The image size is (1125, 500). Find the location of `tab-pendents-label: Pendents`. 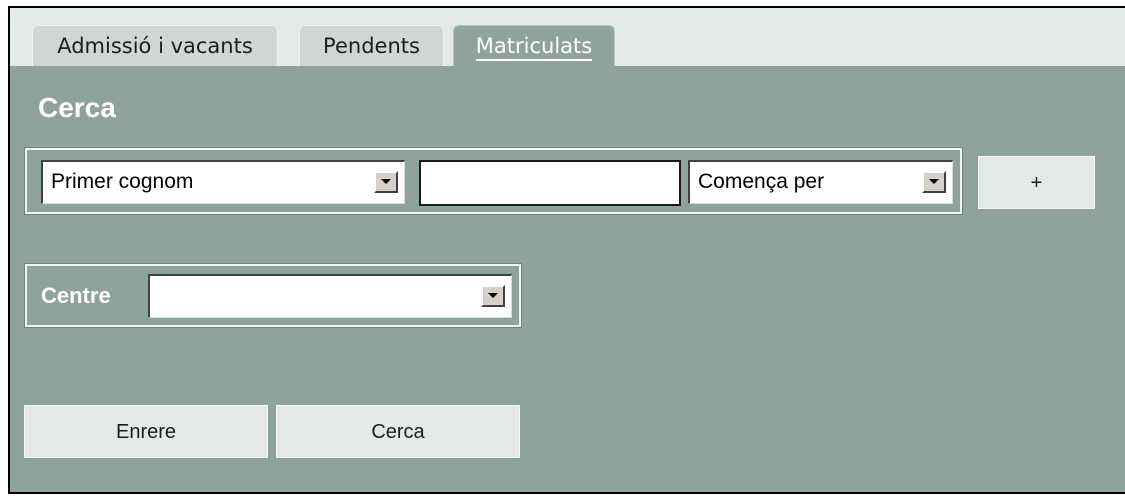

tab-pendents-label: Pendents is located at coordinates (371, 46).